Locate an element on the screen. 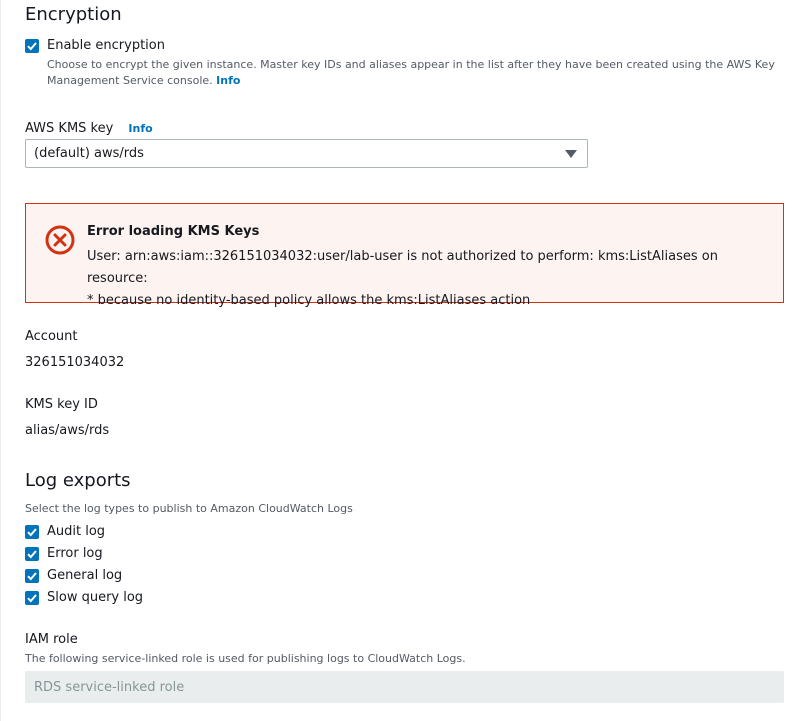  slow-query-log-checkbox is located at coordinates (32, 598).